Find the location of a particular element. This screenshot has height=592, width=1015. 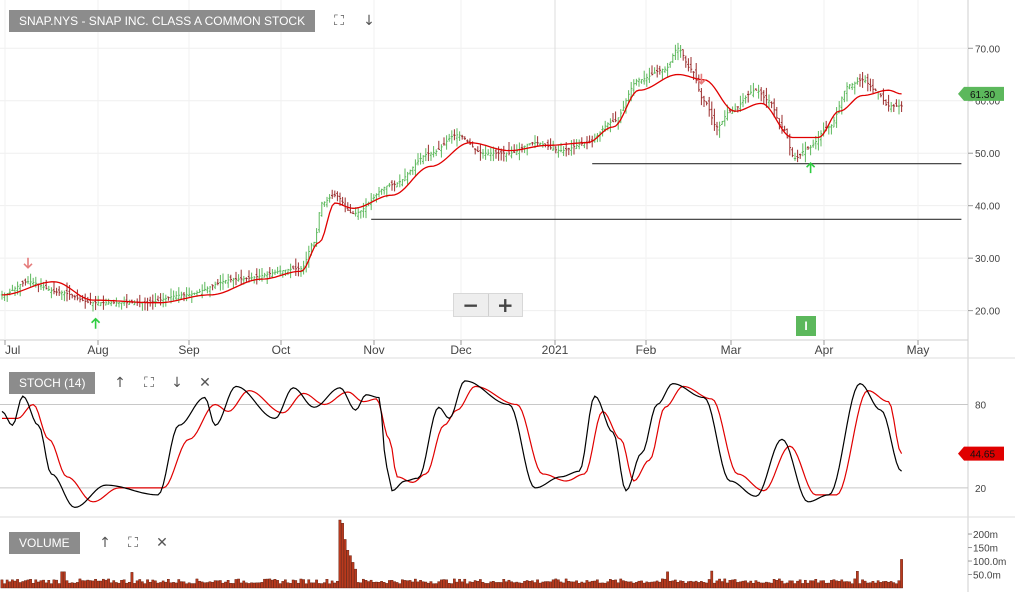

info-badge: I is located at coordinates (806, 326).